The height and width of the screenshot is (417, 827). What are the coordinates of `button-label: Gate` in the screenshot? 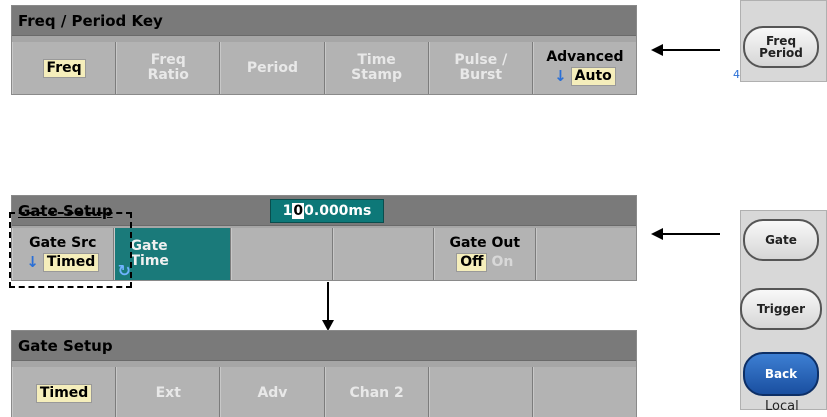 It's located at (781, 240).